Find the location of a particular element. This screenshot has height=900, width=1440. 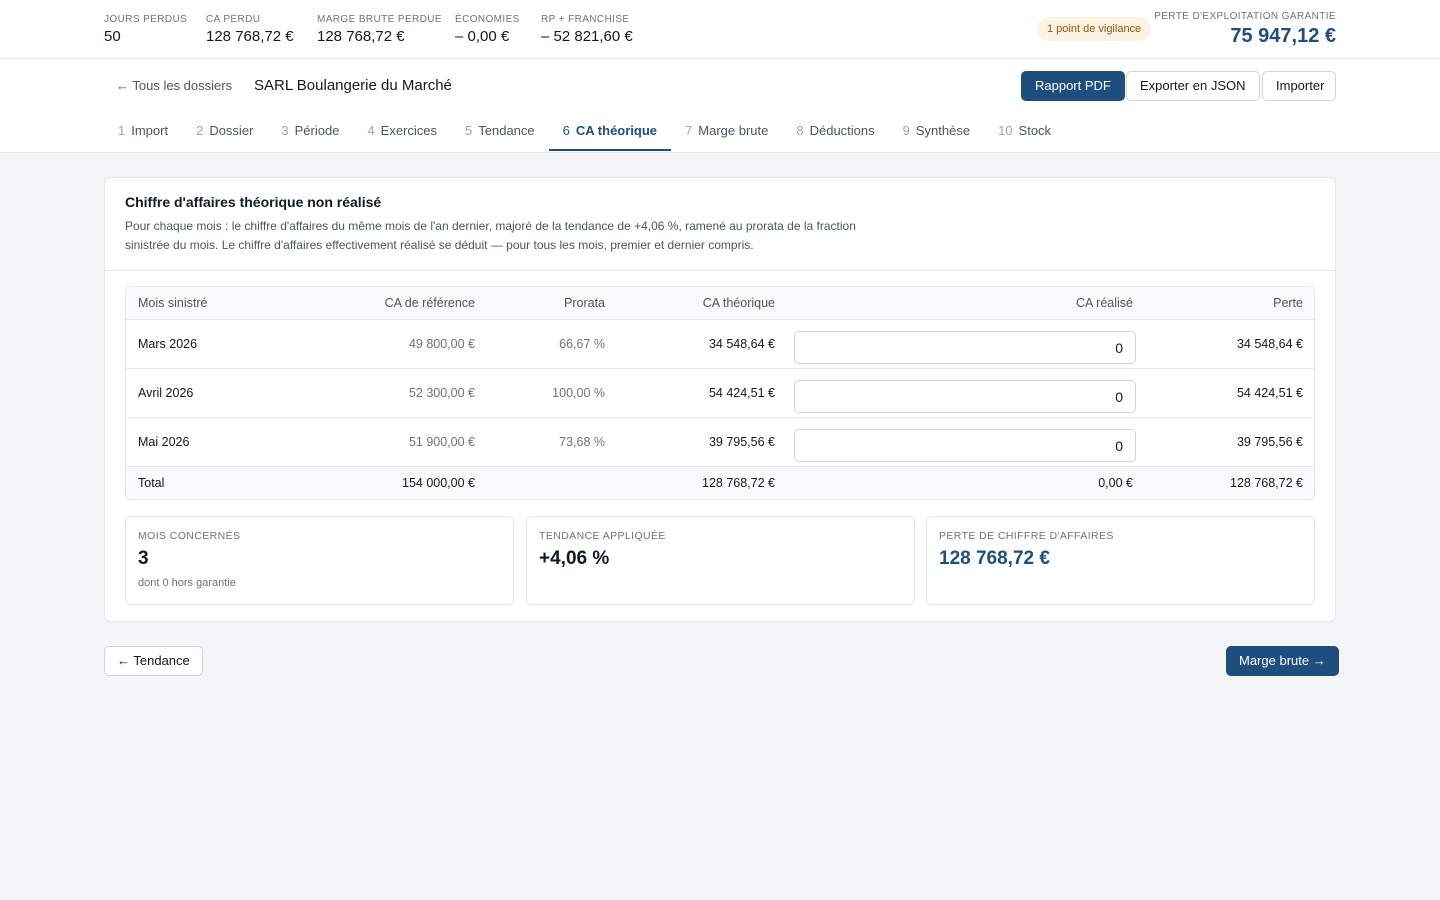

stat-value: +4,06 % is located at coordinates (574, 558).